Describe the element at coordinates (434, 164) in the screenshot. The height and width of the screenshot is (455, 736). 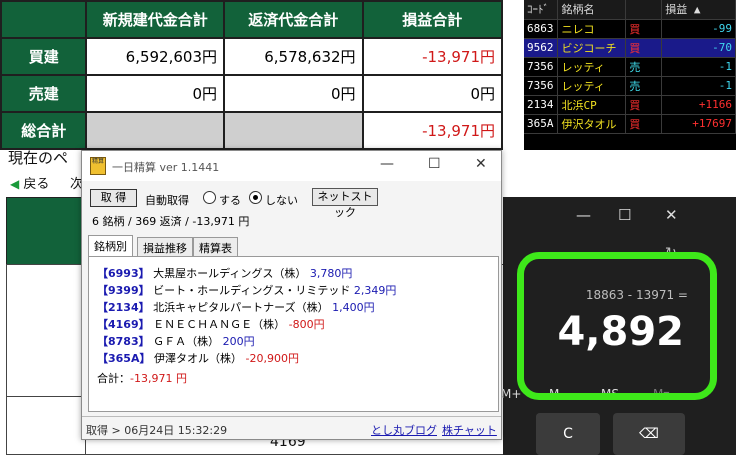
I see `maximize-icon: ☐` at that location.